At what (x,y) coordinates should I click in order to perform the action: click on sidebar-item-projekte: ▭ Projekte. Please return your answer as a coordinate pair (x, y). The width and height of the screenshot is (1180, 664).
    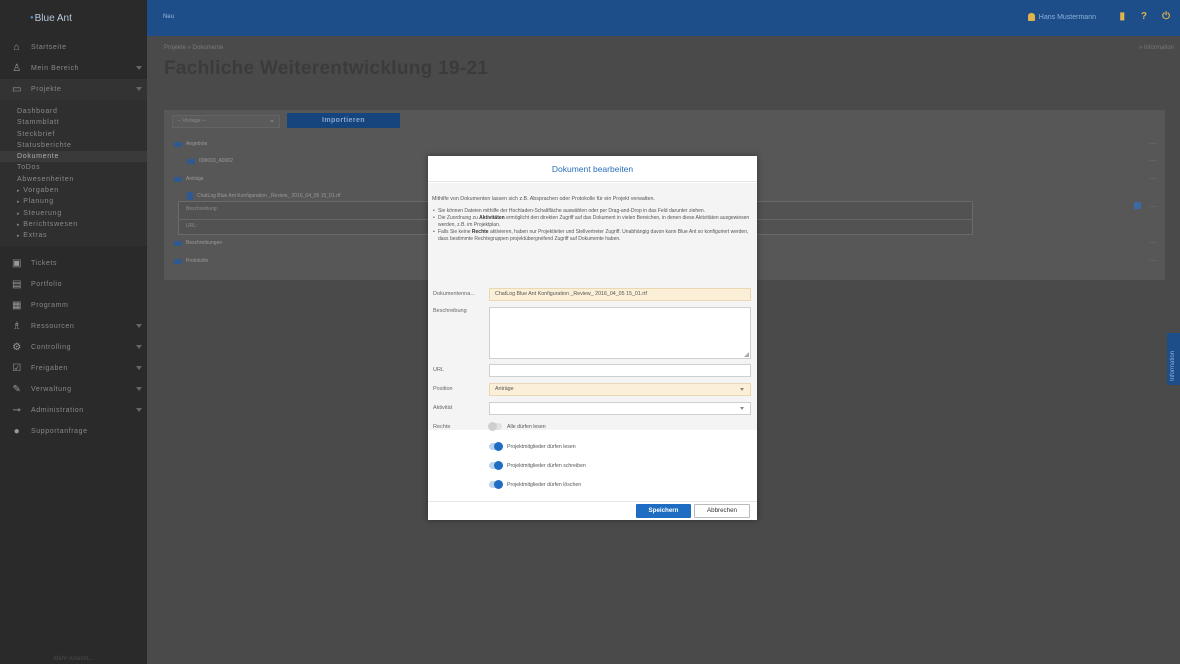
    Looking at the image, I should click on (73, 89).